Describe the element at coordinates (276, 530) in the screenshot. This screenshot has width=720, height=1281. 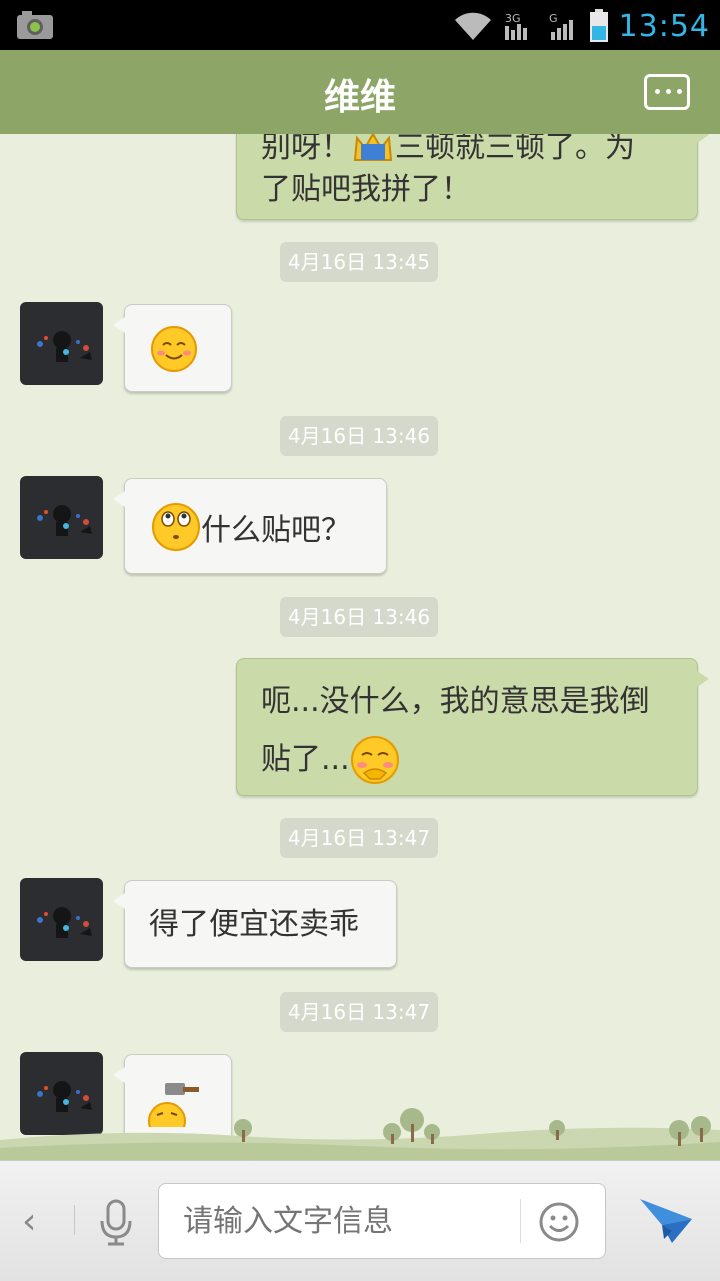
I see `message-text: 什么贴吧？` at that location.